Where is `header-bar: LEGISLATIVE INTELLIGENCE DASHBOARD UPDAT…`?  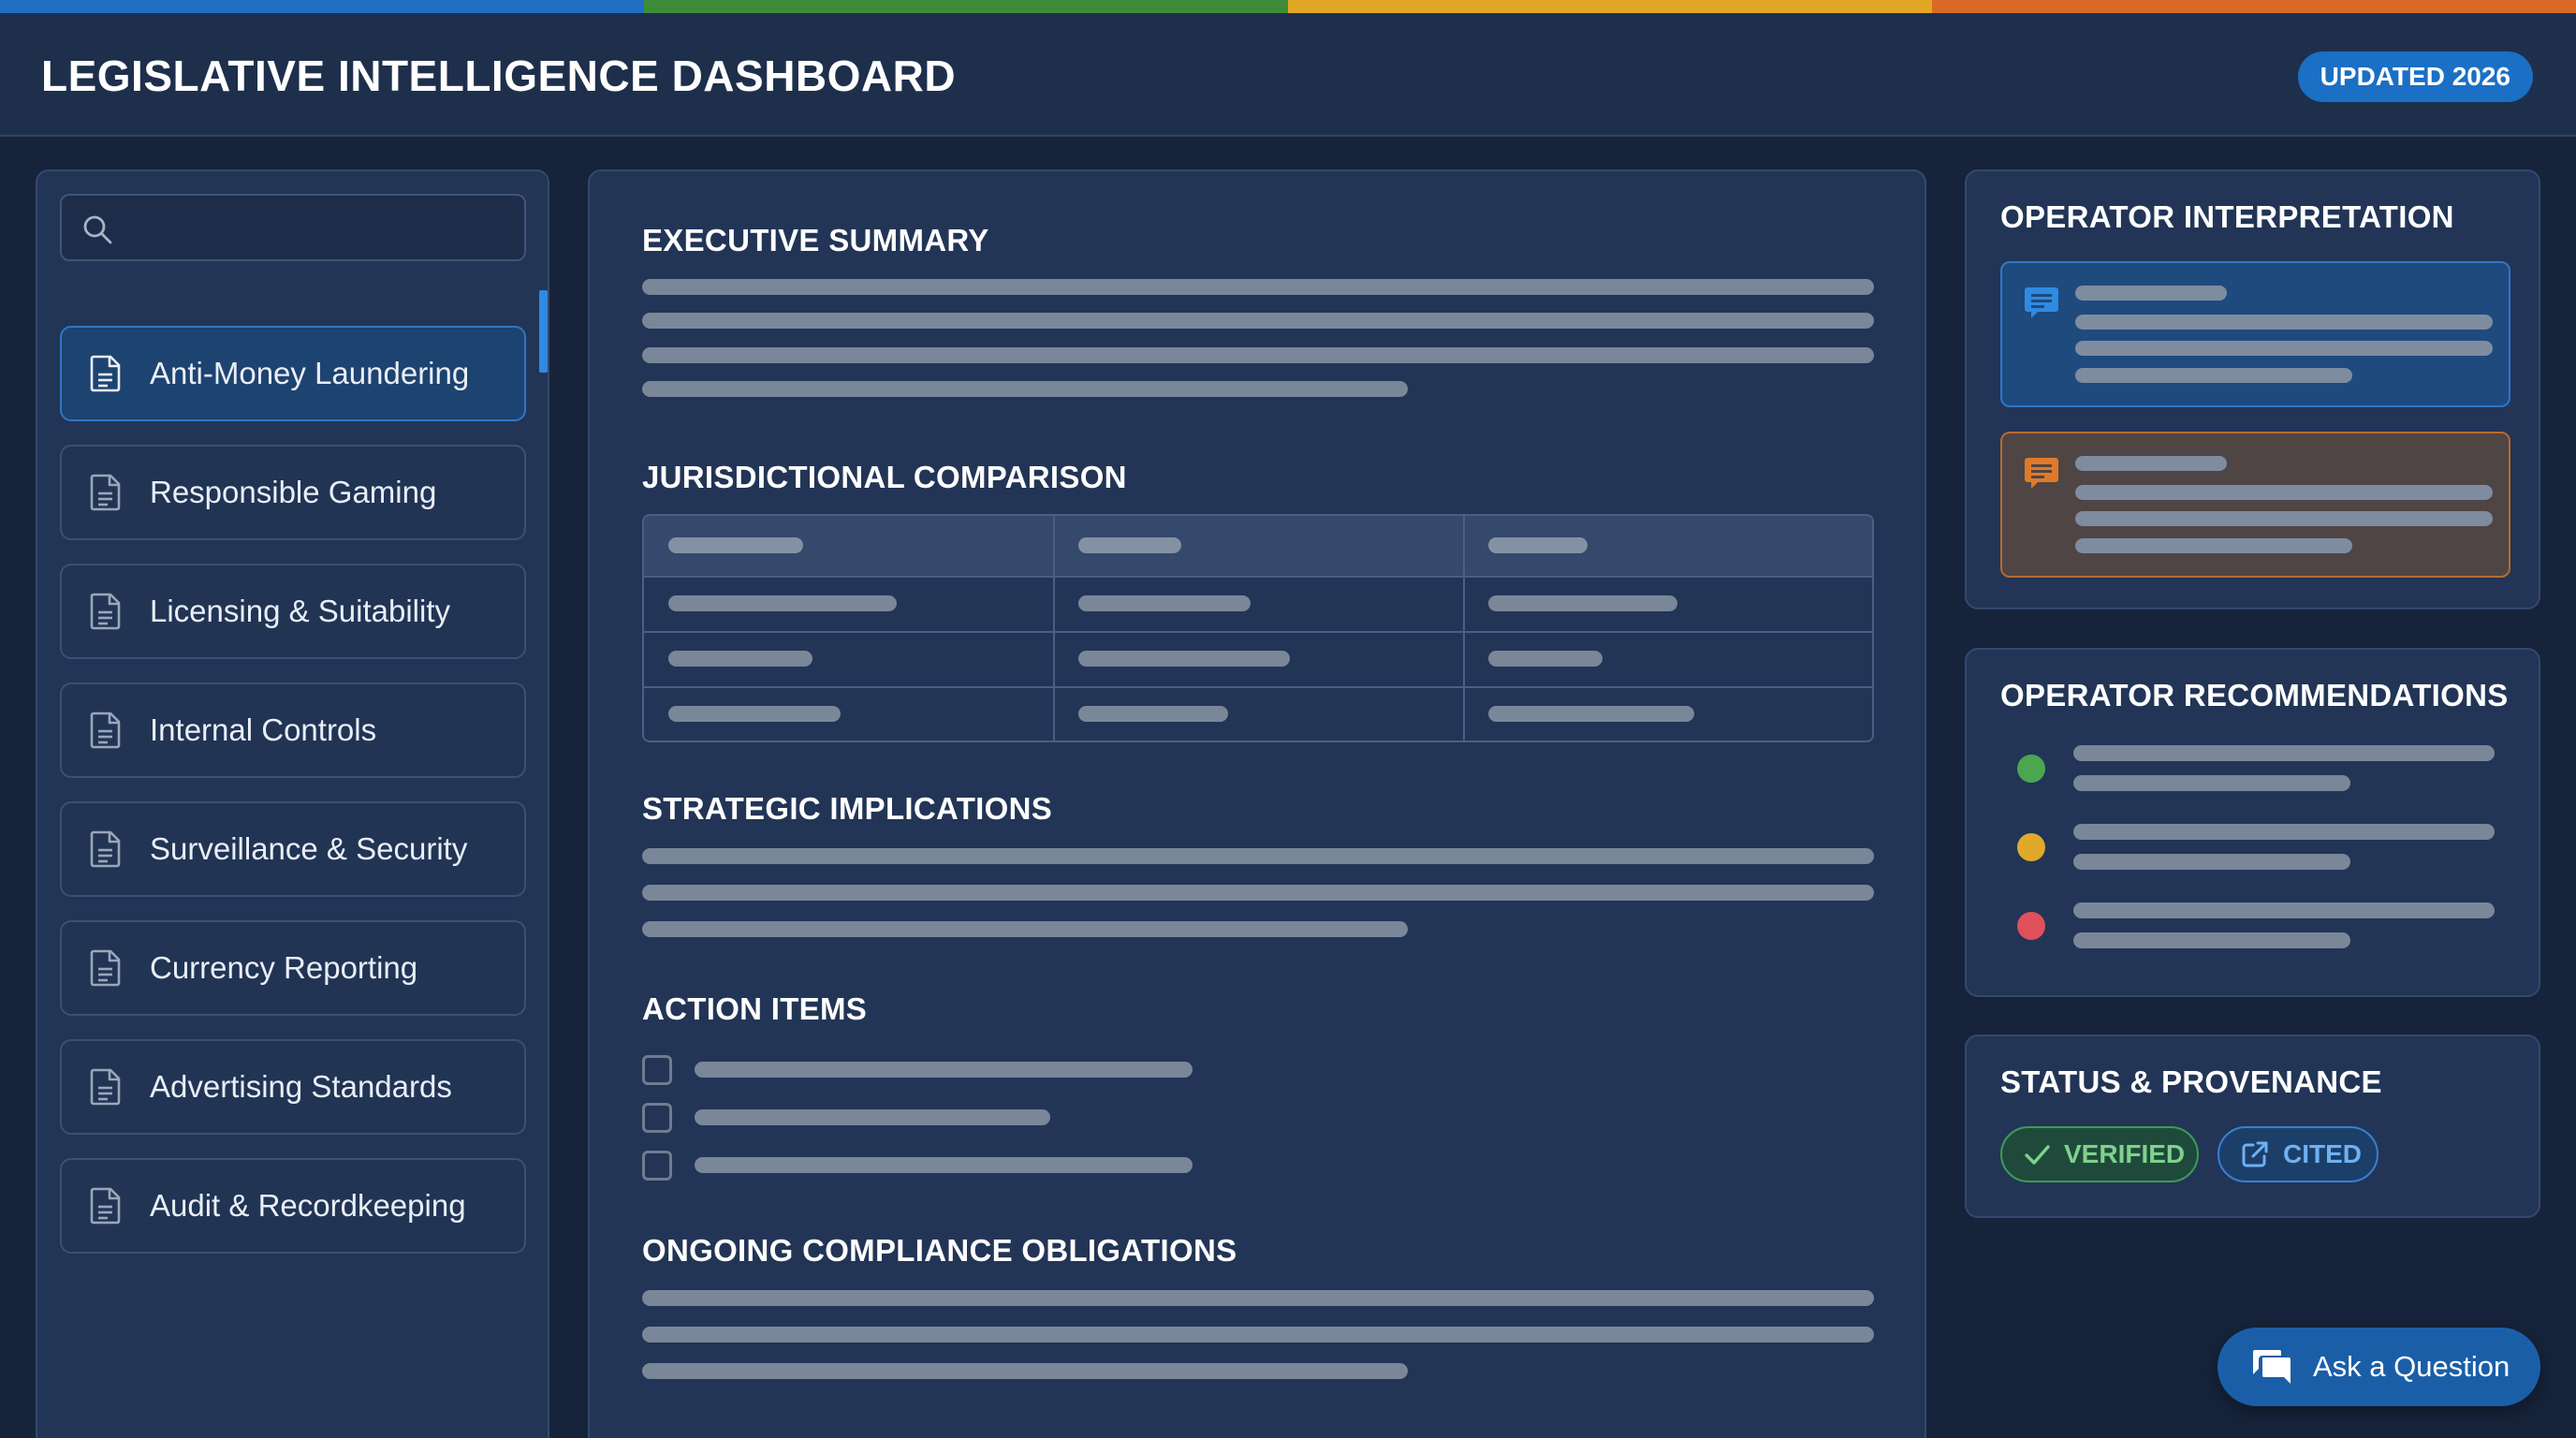
header-bar: LEGISLATIVE INTELLIGENCE DASHBOARD UPDAT… is located at coordinates (1288, 75).